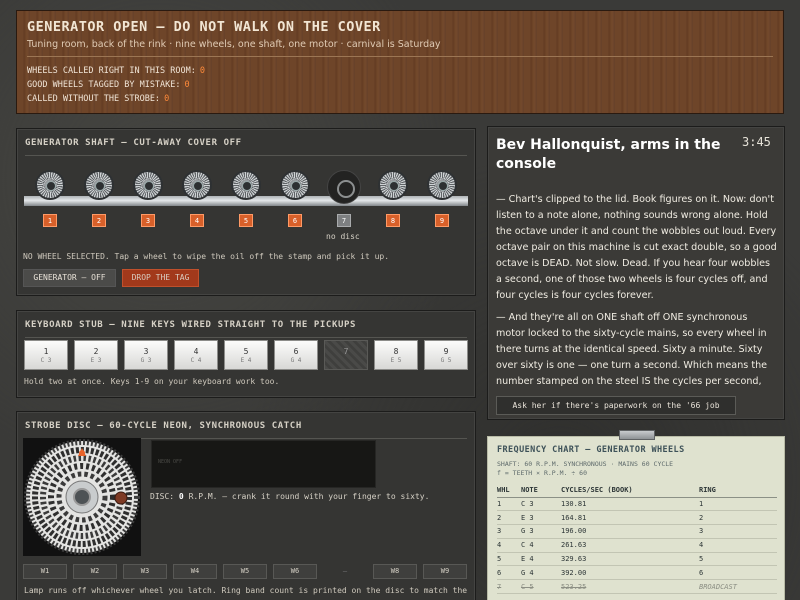 Image resolution: width=800 pixels, height=600 pixels. Describe the element at coordinates (541, 573) in the screenshot. I see `cell: G 4` at that location.